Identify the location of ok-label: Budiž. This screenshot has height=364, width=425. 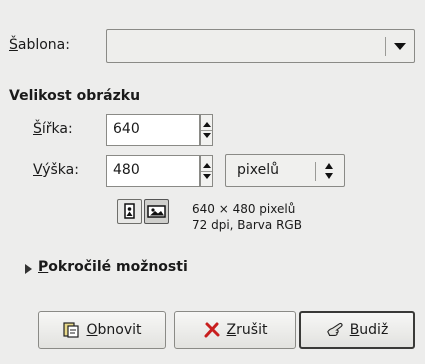
(369, 330).